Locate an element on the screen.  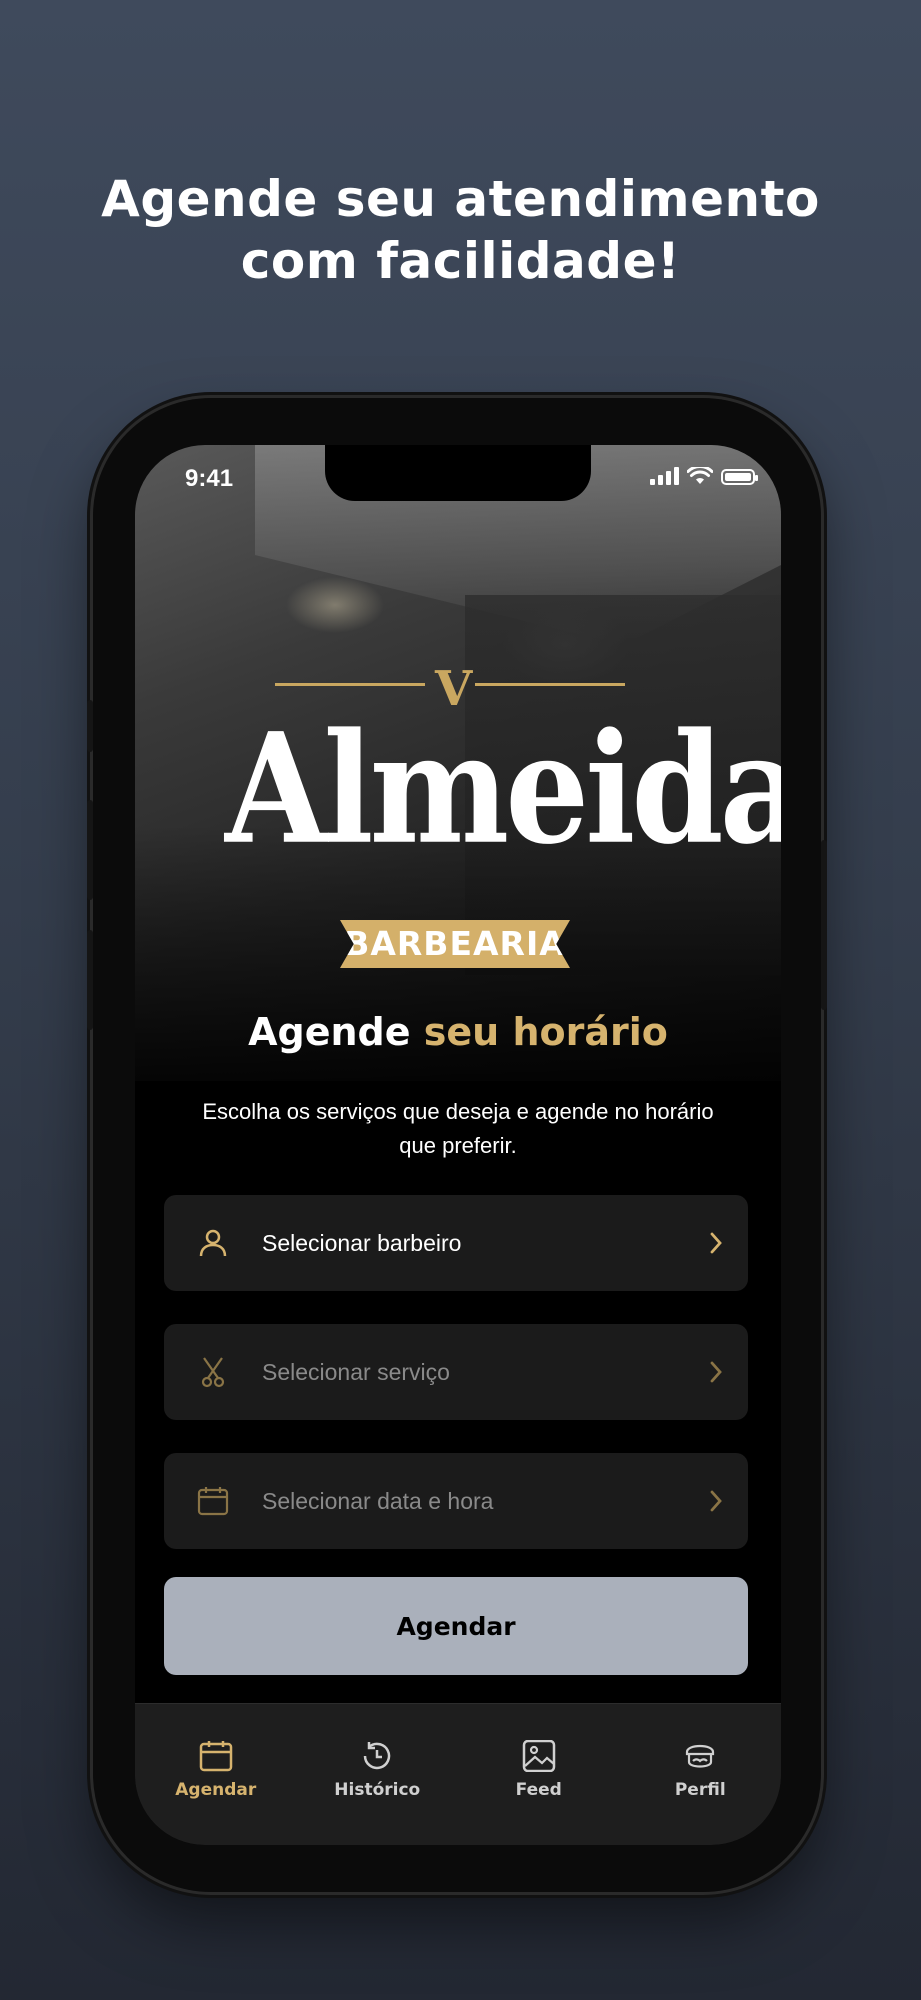
barber-profile-icon is located at coordinates (700, 1756).